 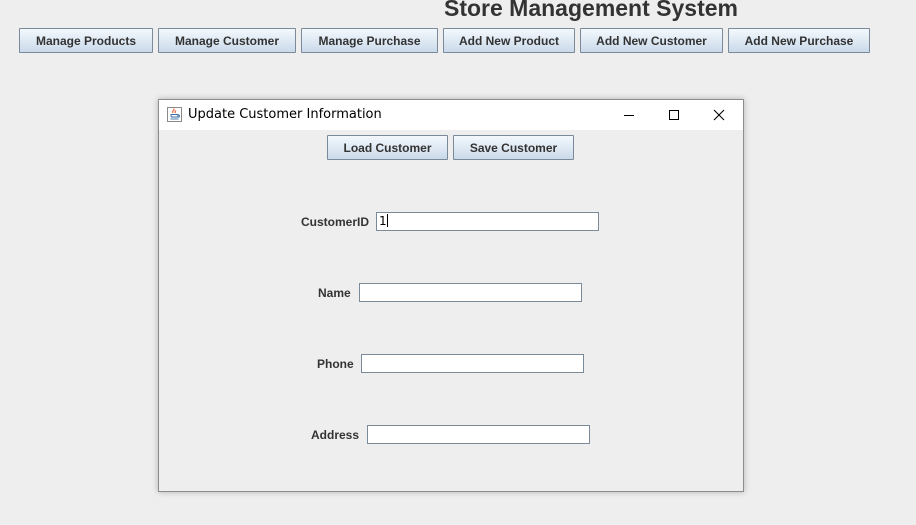 I want to click on manage-customer-button: Manage Customer, so click(x=227, y=40).